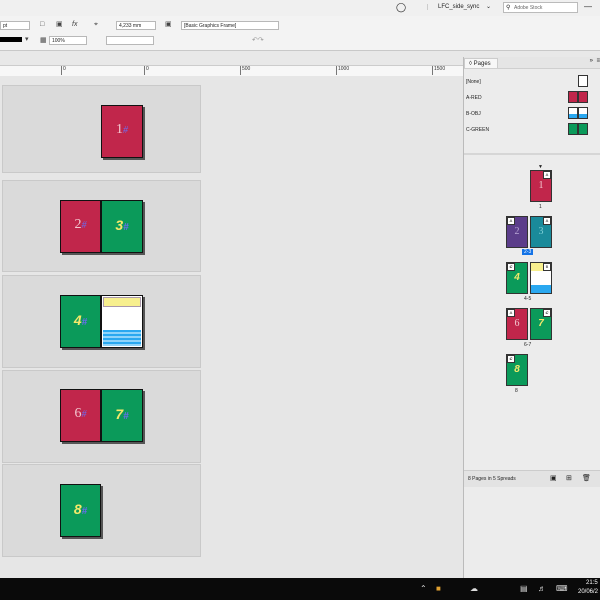  I want to click on thumb-page-2: 2A, so click(517, 232).